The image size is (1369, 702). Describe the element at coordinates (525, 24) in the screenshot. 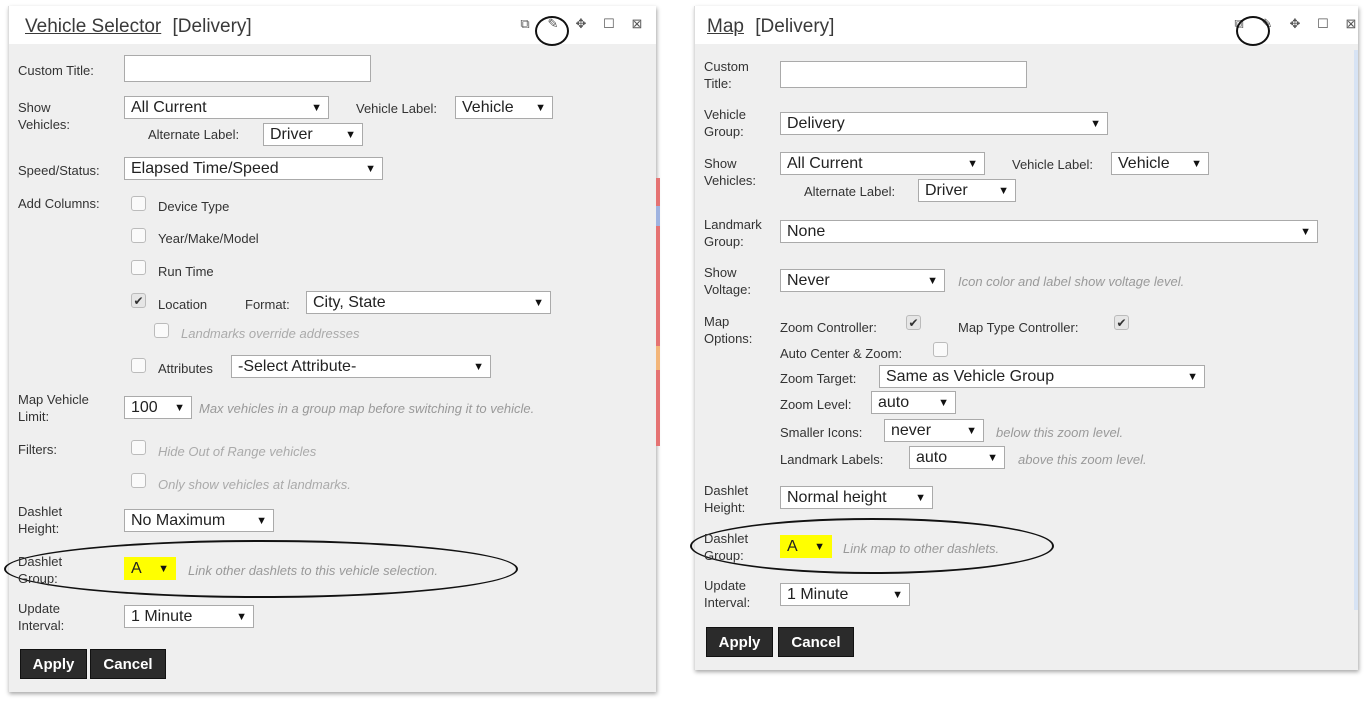

I see `copy-icon: ⧉` at that location.